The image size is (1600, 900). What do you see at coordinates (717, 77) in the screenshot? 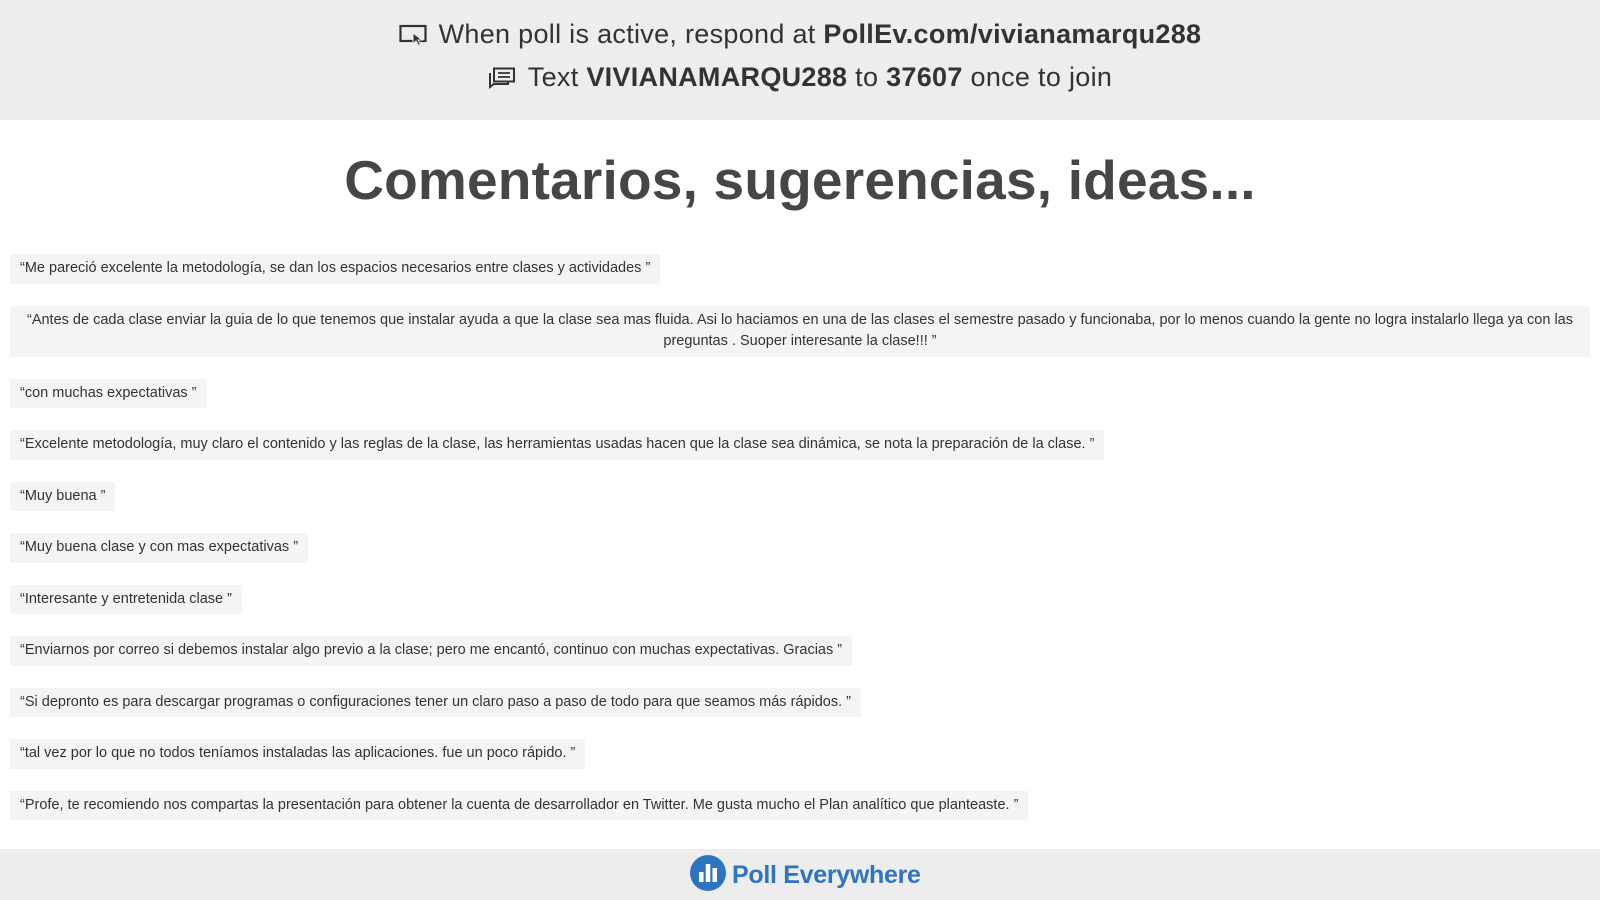
I see `sms-keyword: VIVIANAMARQU288` at bounding box center [717, 77].